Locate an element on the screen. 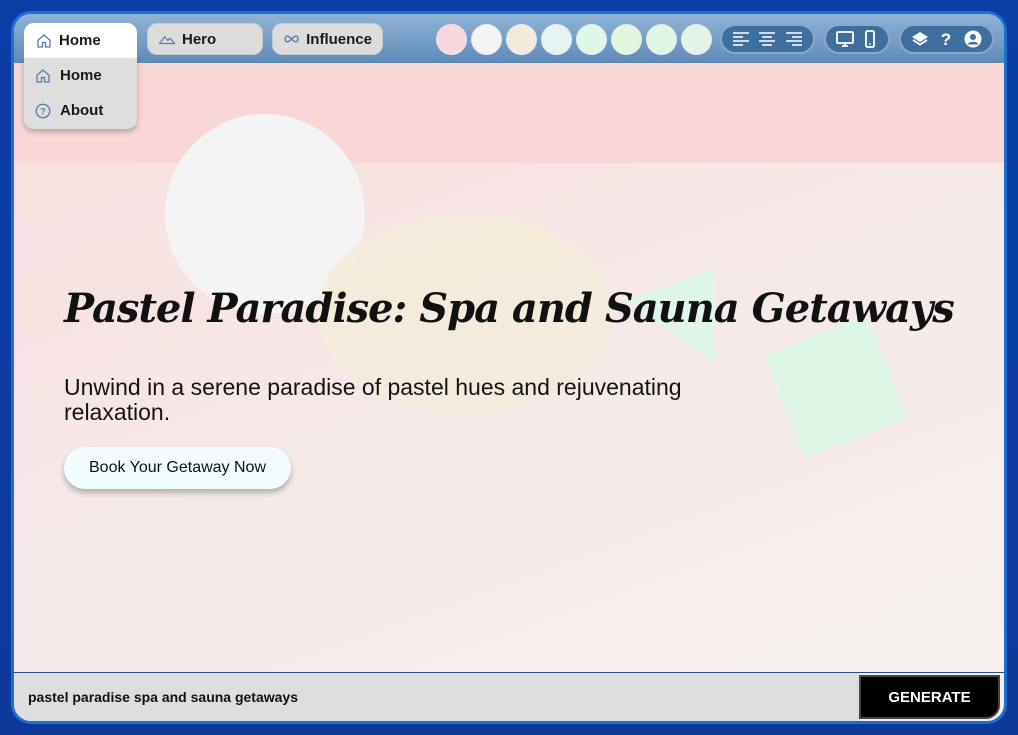  tab-hero: Hero is located at coordinates (205, 39).